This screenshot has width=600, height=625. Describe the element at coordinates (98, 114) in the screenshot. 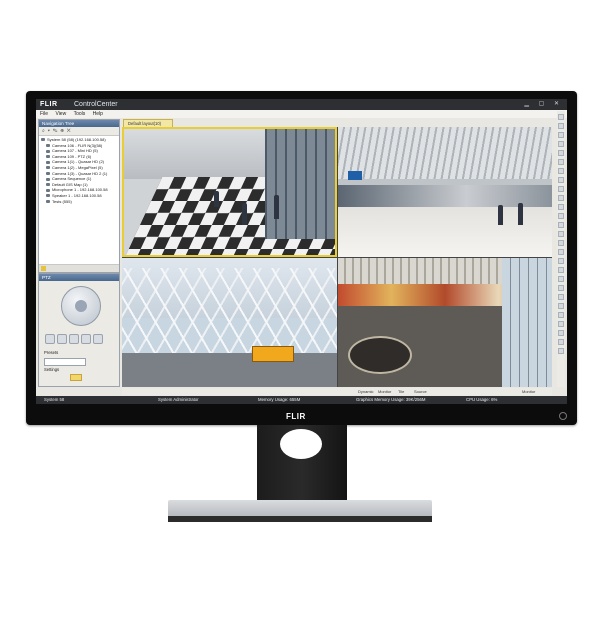

I see `menu-help: Help` at that location.